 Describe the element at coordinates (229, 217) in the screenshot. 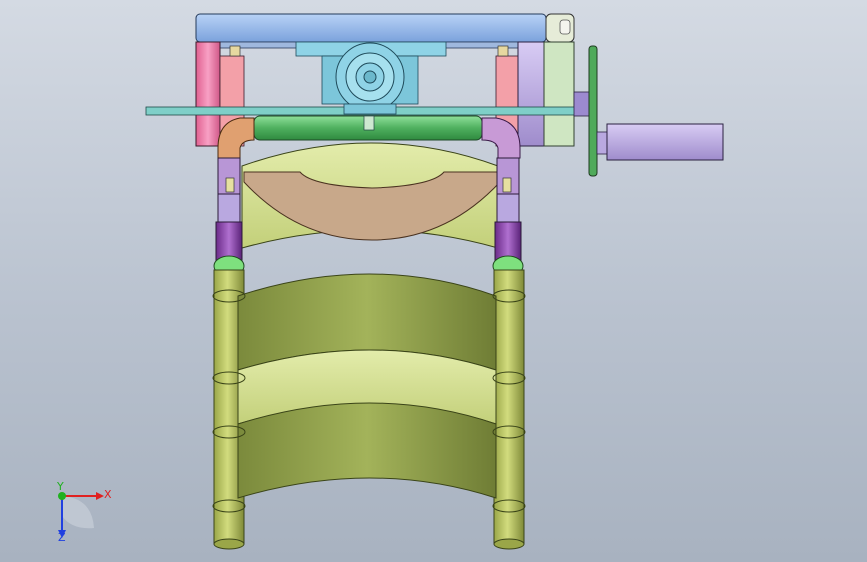

I see `left-clamp-arm` at that location.